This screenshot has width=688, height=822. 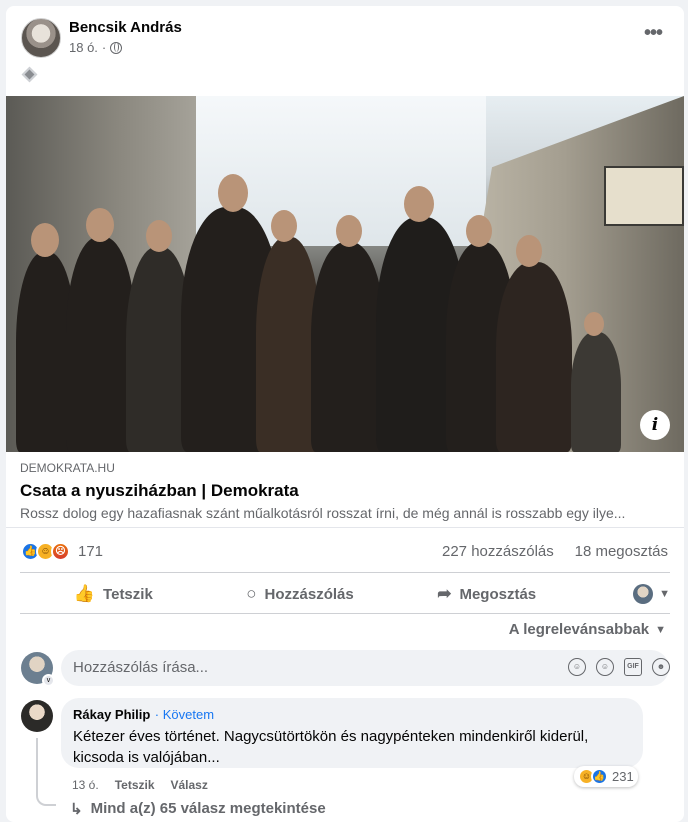 I want to click on action-bar: 👍 Tetszik ○ Hozzászólás ➦ Megosztás ▼, so click(x=345, y=594).